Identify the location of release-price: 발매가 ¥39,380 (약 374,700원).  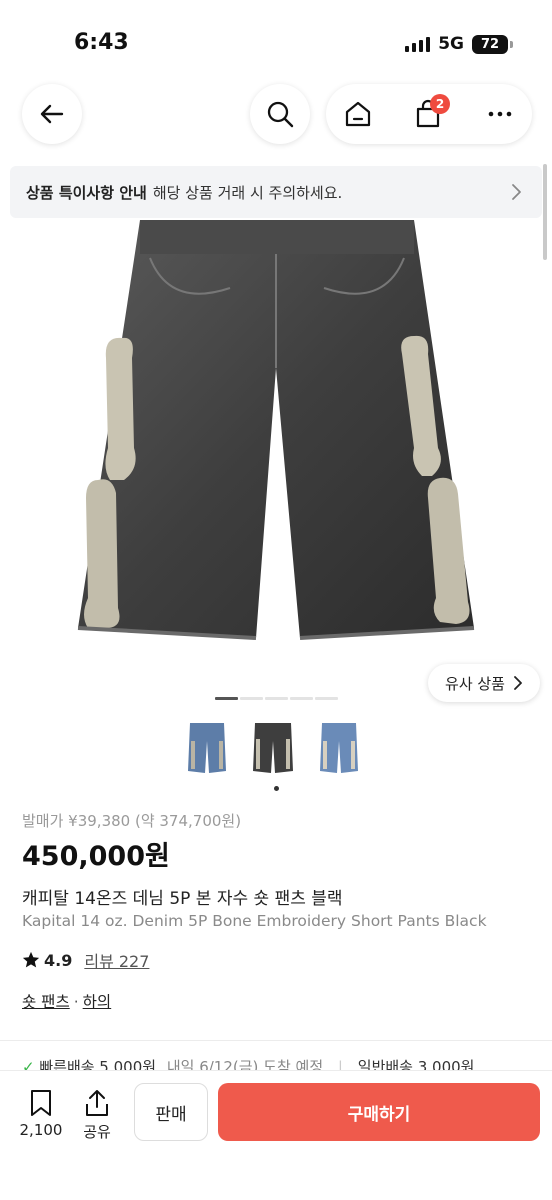
(132, 821).